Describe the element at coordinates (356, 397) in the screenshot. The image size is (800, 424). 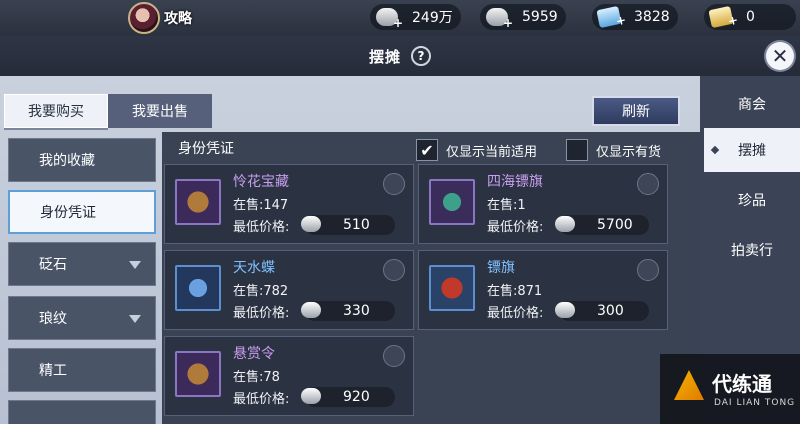
I see `item-price: 920` at that location.